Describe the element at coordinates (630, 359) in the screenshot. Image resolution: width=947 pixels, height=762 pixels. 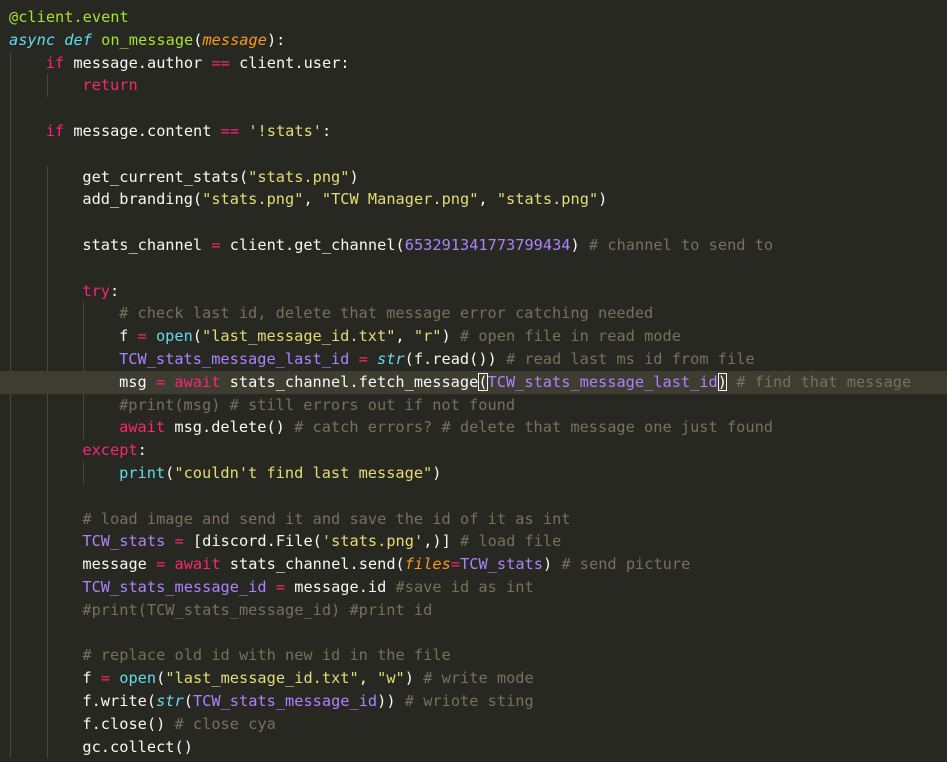
I see `code-token: # read last ms id from file` at that location.